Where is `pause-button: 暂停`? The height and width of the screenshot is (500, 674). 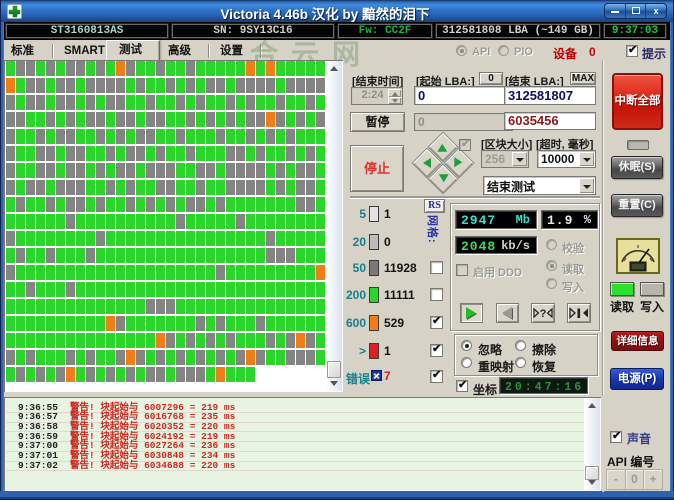 pause-button: 暂停 is located at coordinates (377, 122).